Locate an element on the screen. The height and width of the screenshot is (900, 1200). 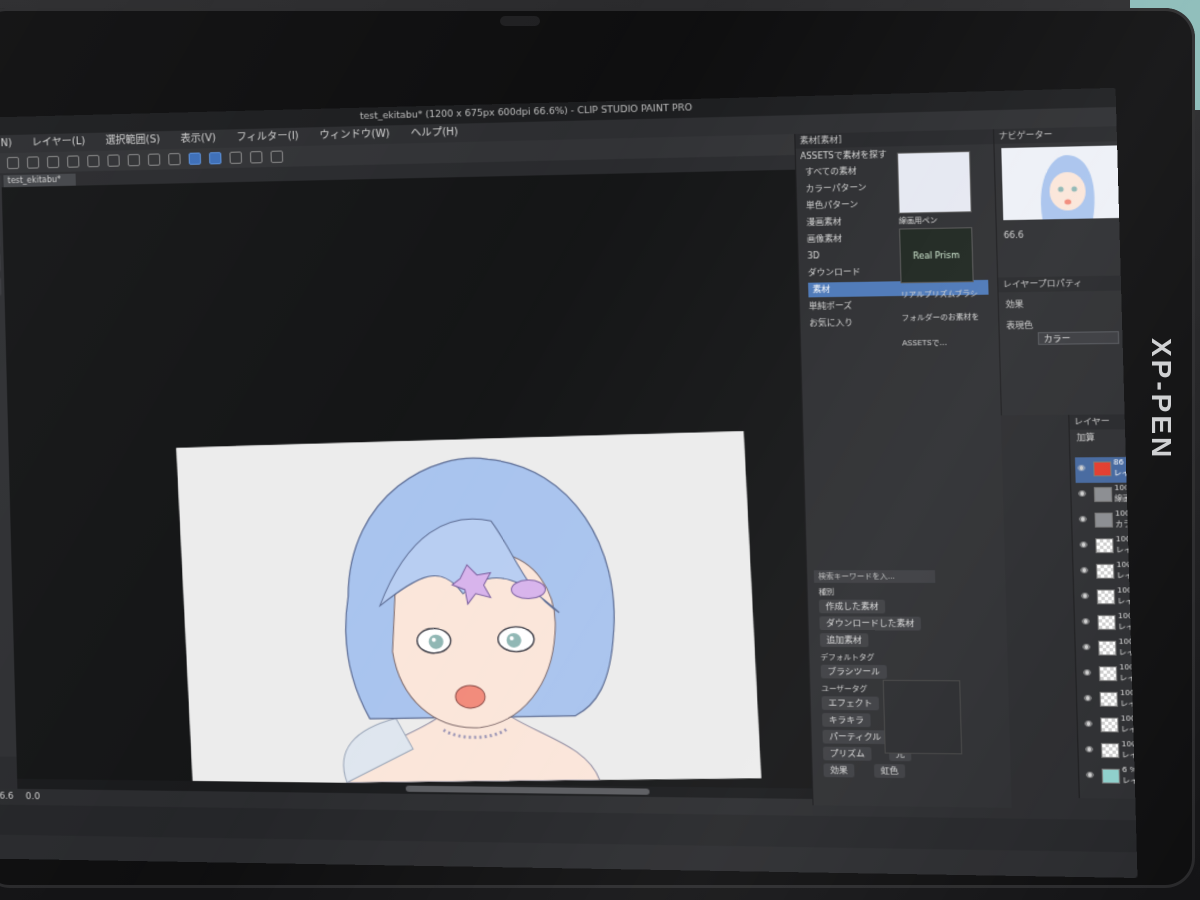
expression-color-select: カラー is located at coordinates (1078, 338).